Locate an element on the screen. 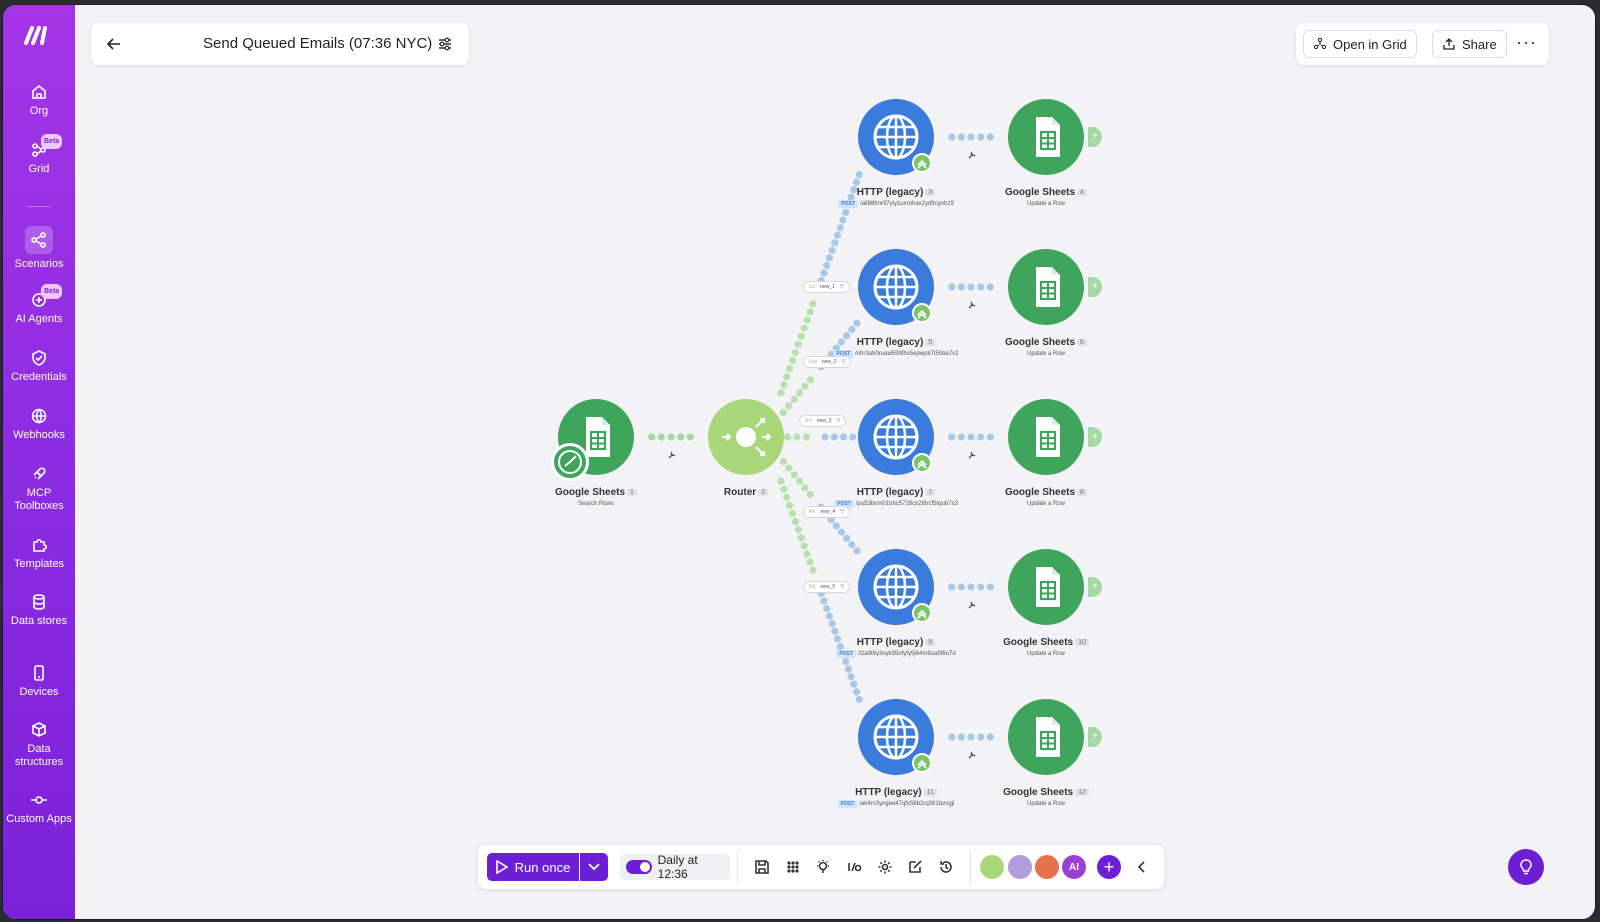  route-filter-label: 1st new_1 ▽ is located at coordinates (826, 287).